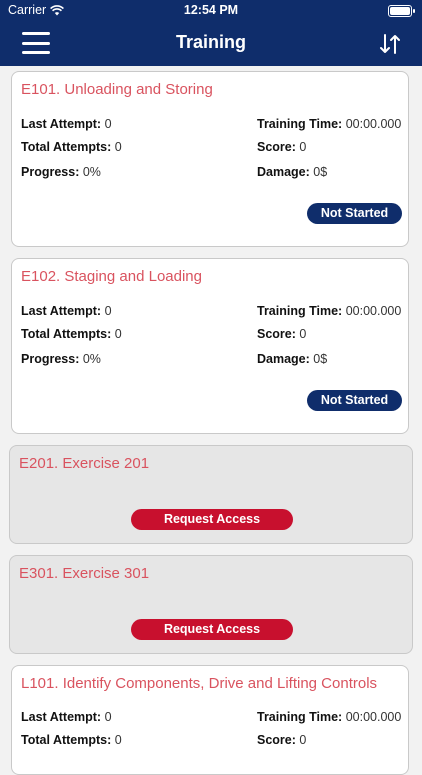  What do you see at coordinates (111, 276) in the screenshot?
I see `card-title: E102. Staging and Loading` at bounding box center [111, 276].